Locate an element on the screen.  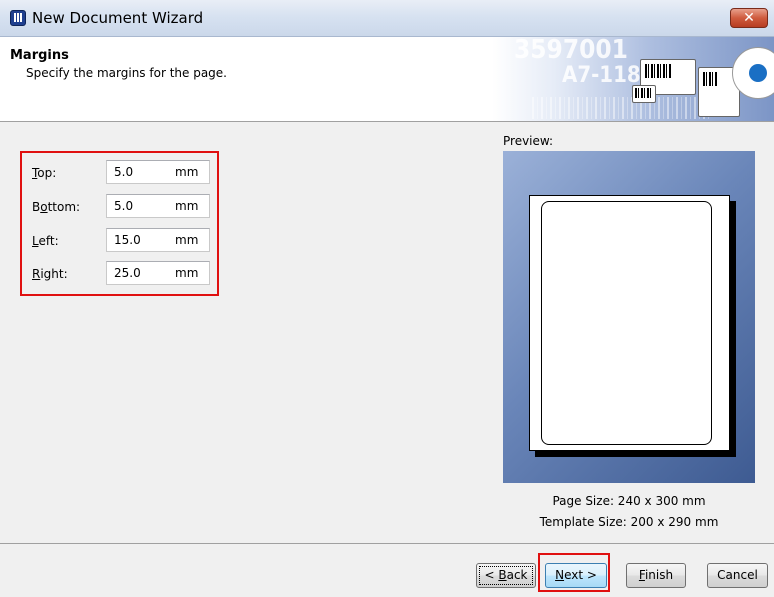
bottom-label: Bottom: is located at coordinates (56, 207).